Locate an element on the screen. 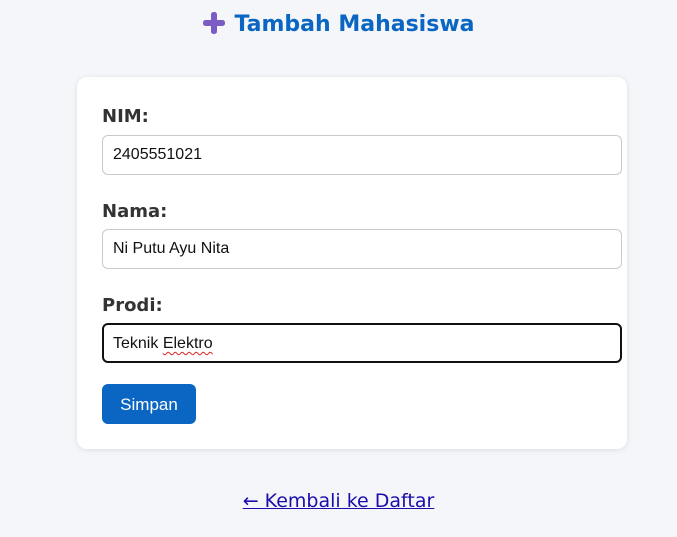 Image resolution: width=677 pixels, height=537 pixels. page-heading: Tambah Mahasiswa is located at coordinates (338, 25).